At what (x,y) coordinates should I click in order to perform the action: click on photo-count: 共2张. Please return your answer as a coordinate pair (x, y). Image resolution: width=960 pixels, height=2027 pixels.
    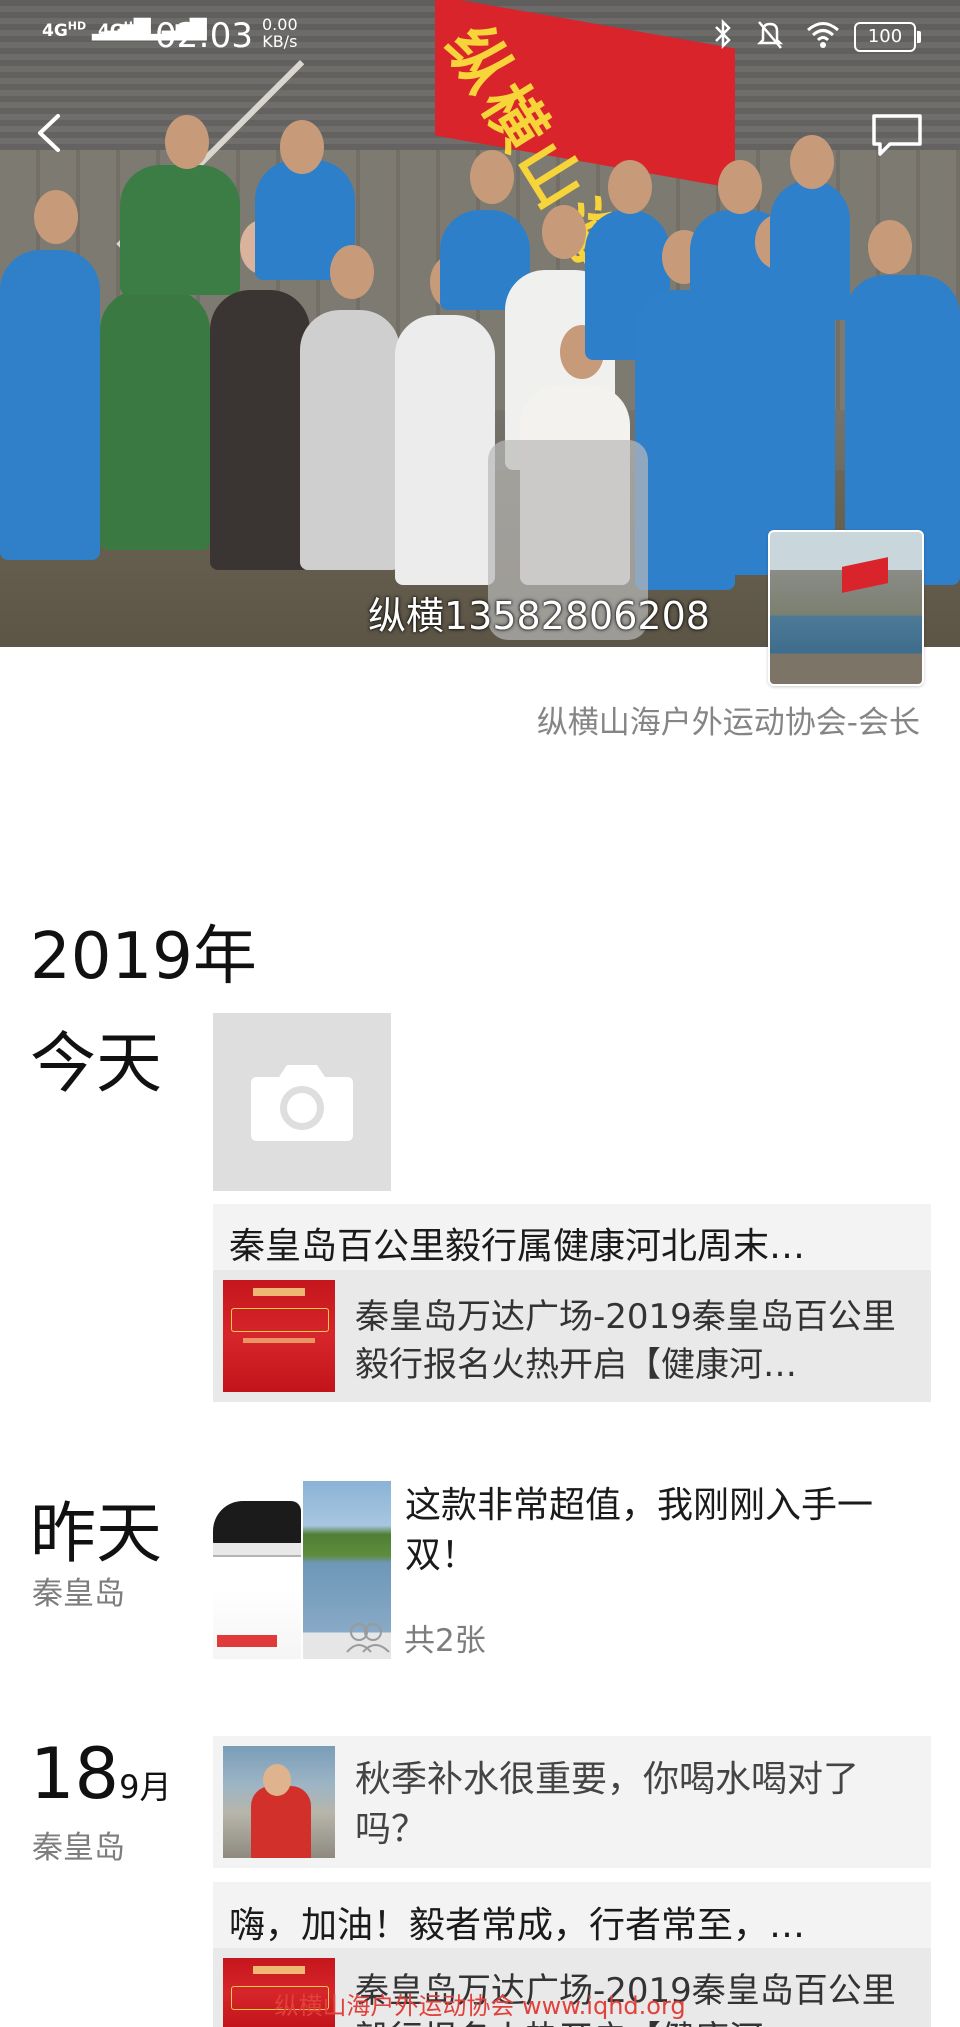
    Looking at the image, I should click on (445, 1641).